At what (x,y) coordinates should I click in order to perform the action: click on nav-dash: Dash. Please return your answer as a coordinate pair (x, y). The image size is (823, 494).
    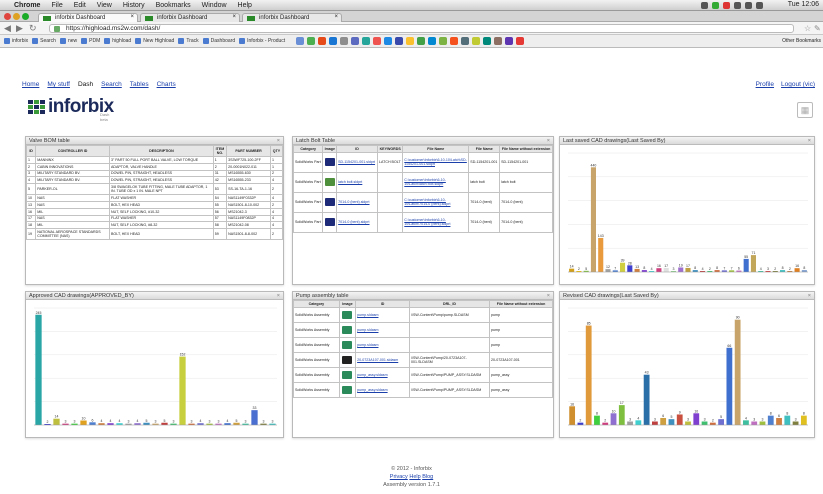
    Looking at the image, I should click on (85, 84).